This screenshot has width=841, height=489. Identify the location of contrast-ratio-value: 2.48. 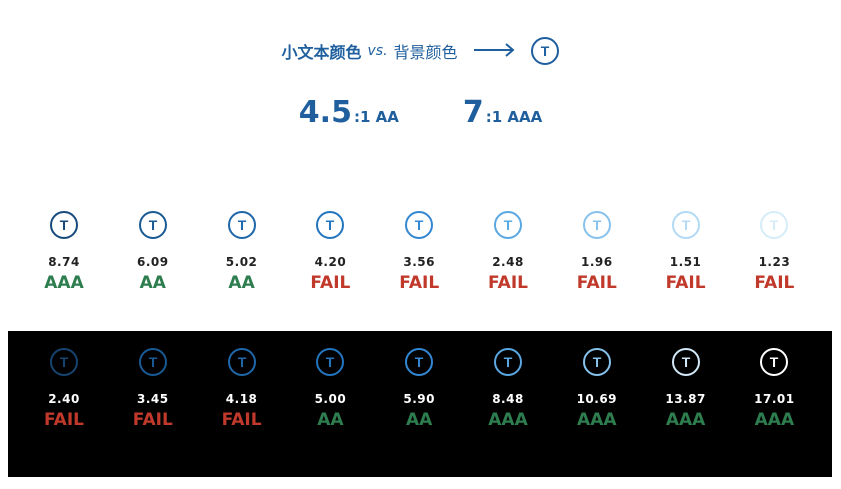
(508, 262).